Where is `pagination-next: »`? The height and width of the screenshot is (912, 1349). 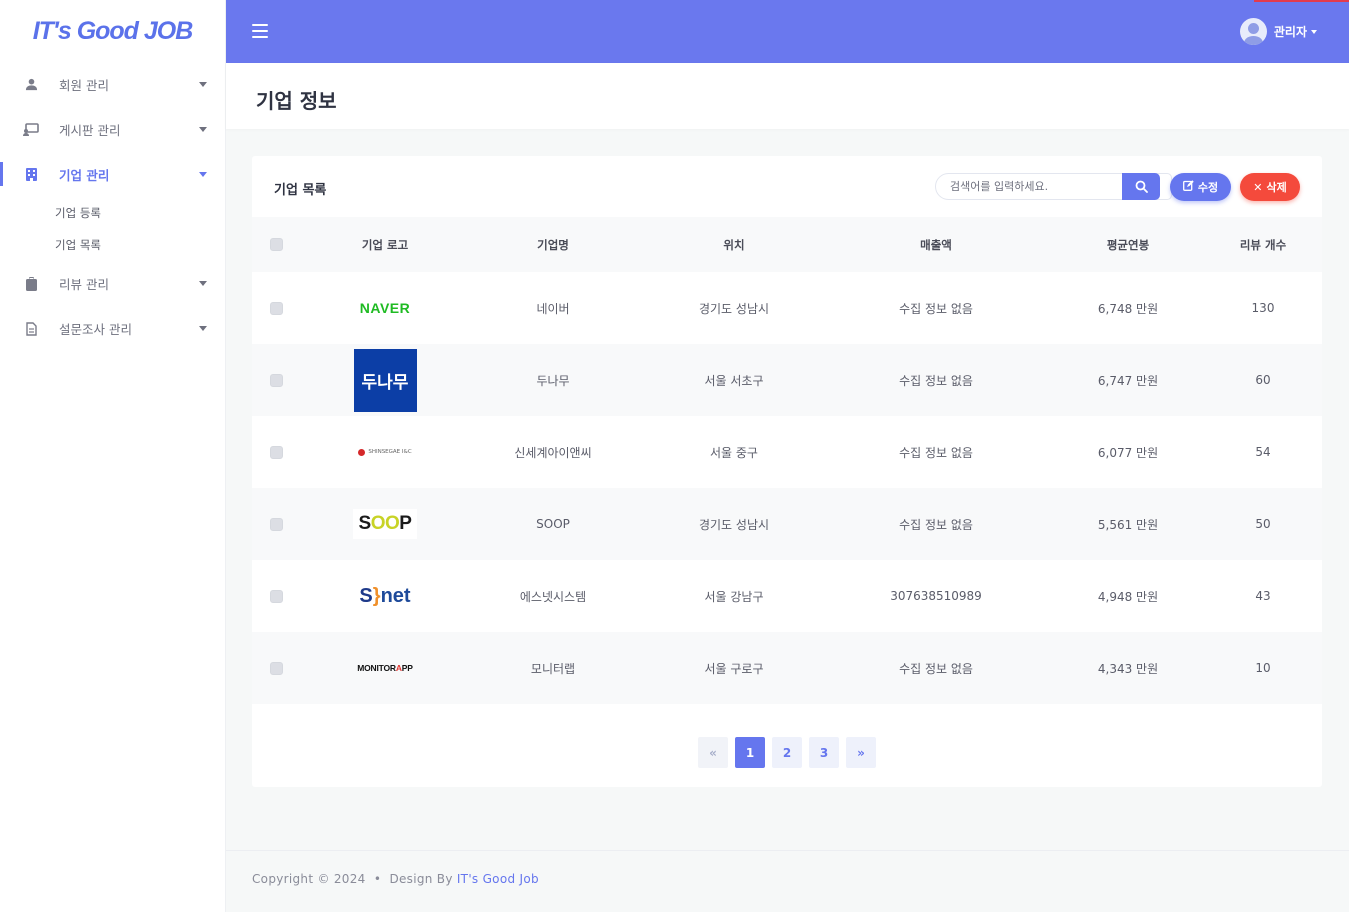 pagination-next: » is located at coordinates (861, 752).